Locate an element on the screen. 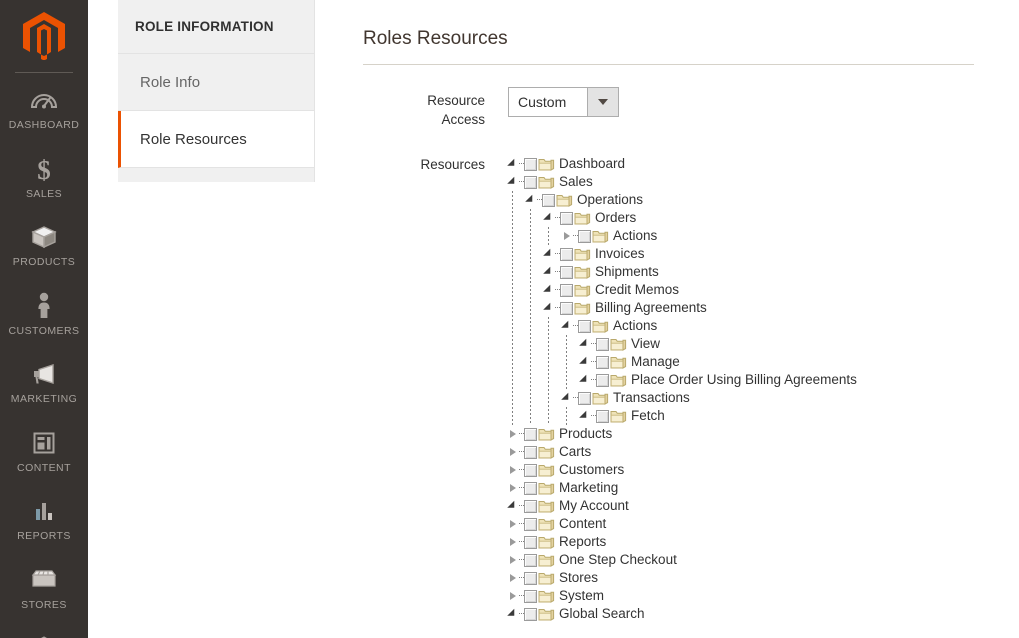  tree-node-row: Shipments is located at coordinates (700, 272).